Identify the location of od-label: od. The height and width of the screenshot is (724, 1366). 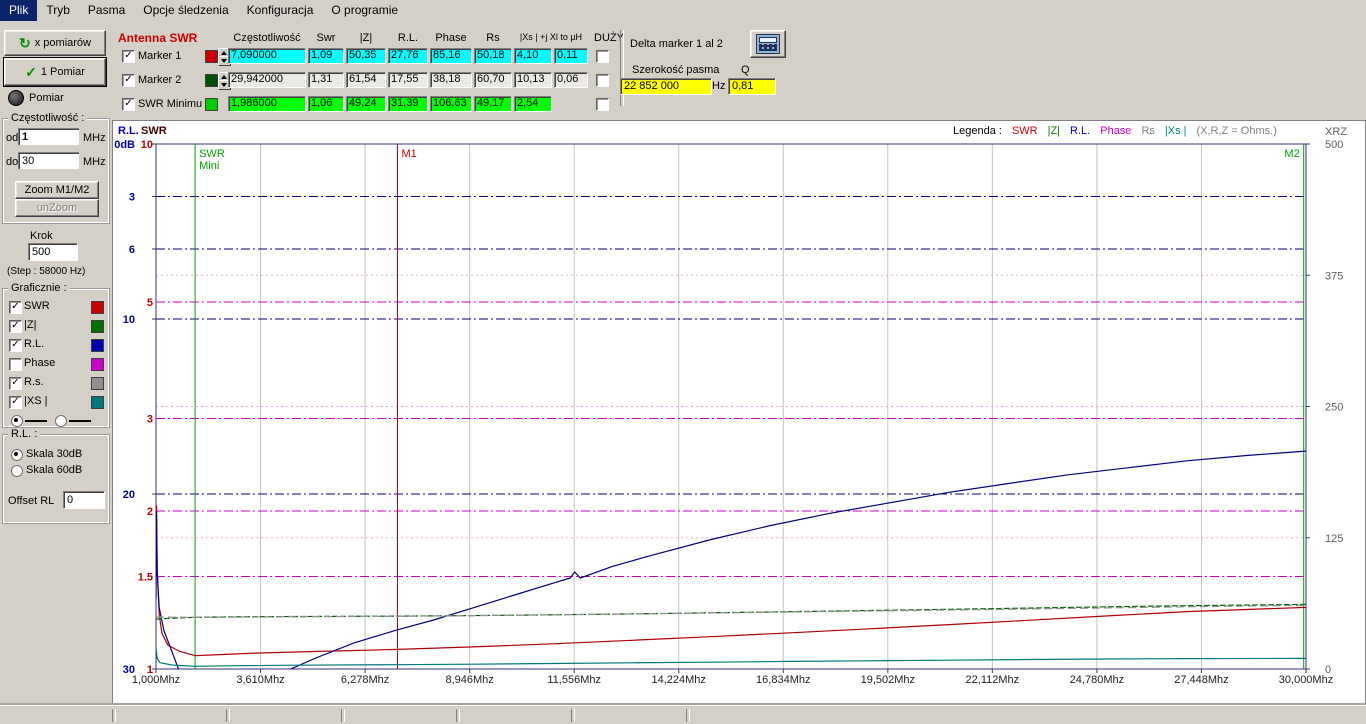
(12, 138).